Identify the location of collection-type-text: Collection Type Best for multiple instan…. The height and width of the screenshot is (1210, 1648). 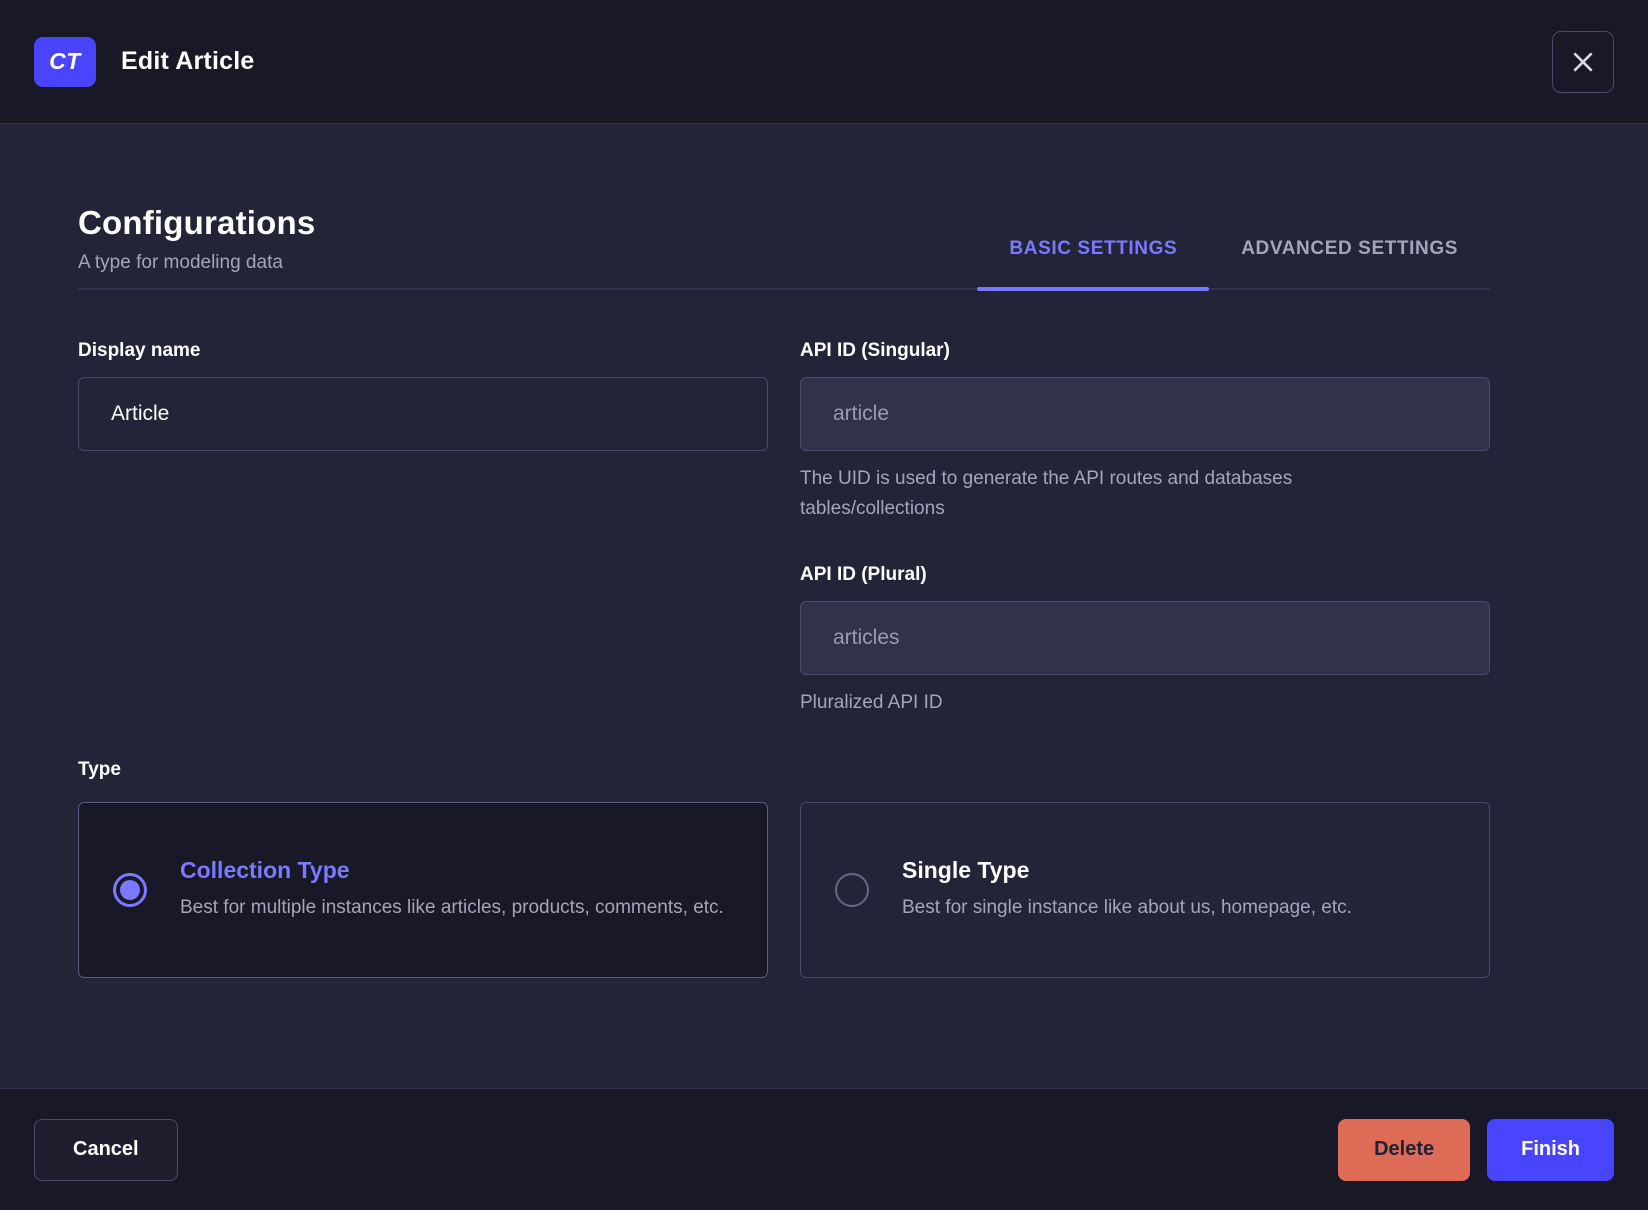
(472, 890).